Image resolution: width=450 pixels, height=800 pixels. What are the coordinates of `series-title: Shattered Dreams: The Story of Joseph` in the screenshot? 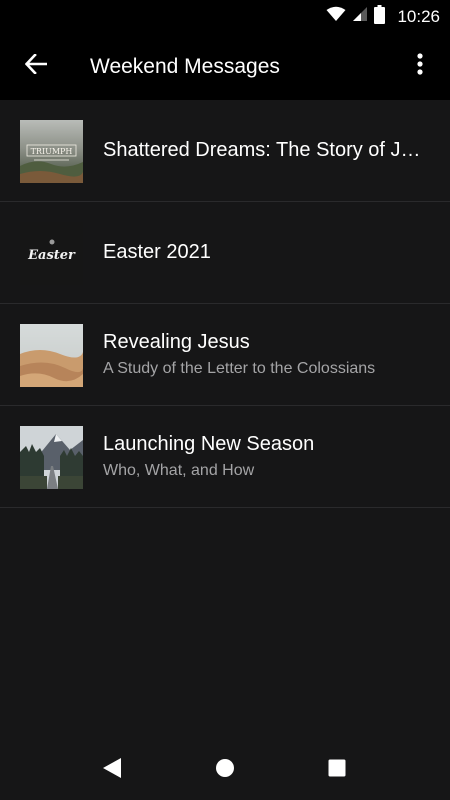 It's located at (264, 150).